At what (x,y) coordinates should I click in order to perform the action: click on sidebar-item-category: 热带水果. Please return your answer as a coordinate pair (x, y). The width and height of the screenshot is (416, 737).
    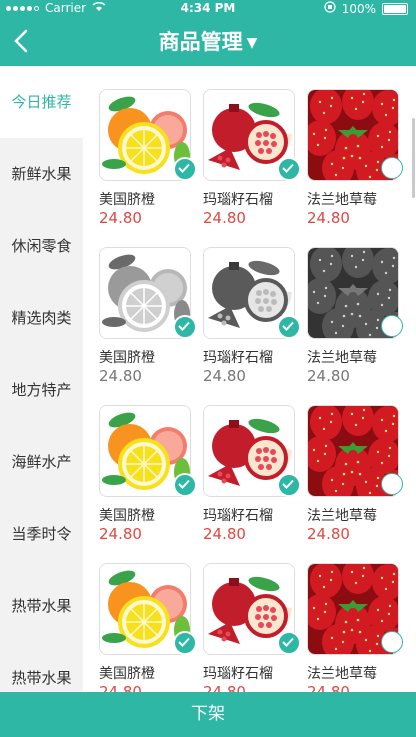
    Looking at the image, I should click on (41, 606).